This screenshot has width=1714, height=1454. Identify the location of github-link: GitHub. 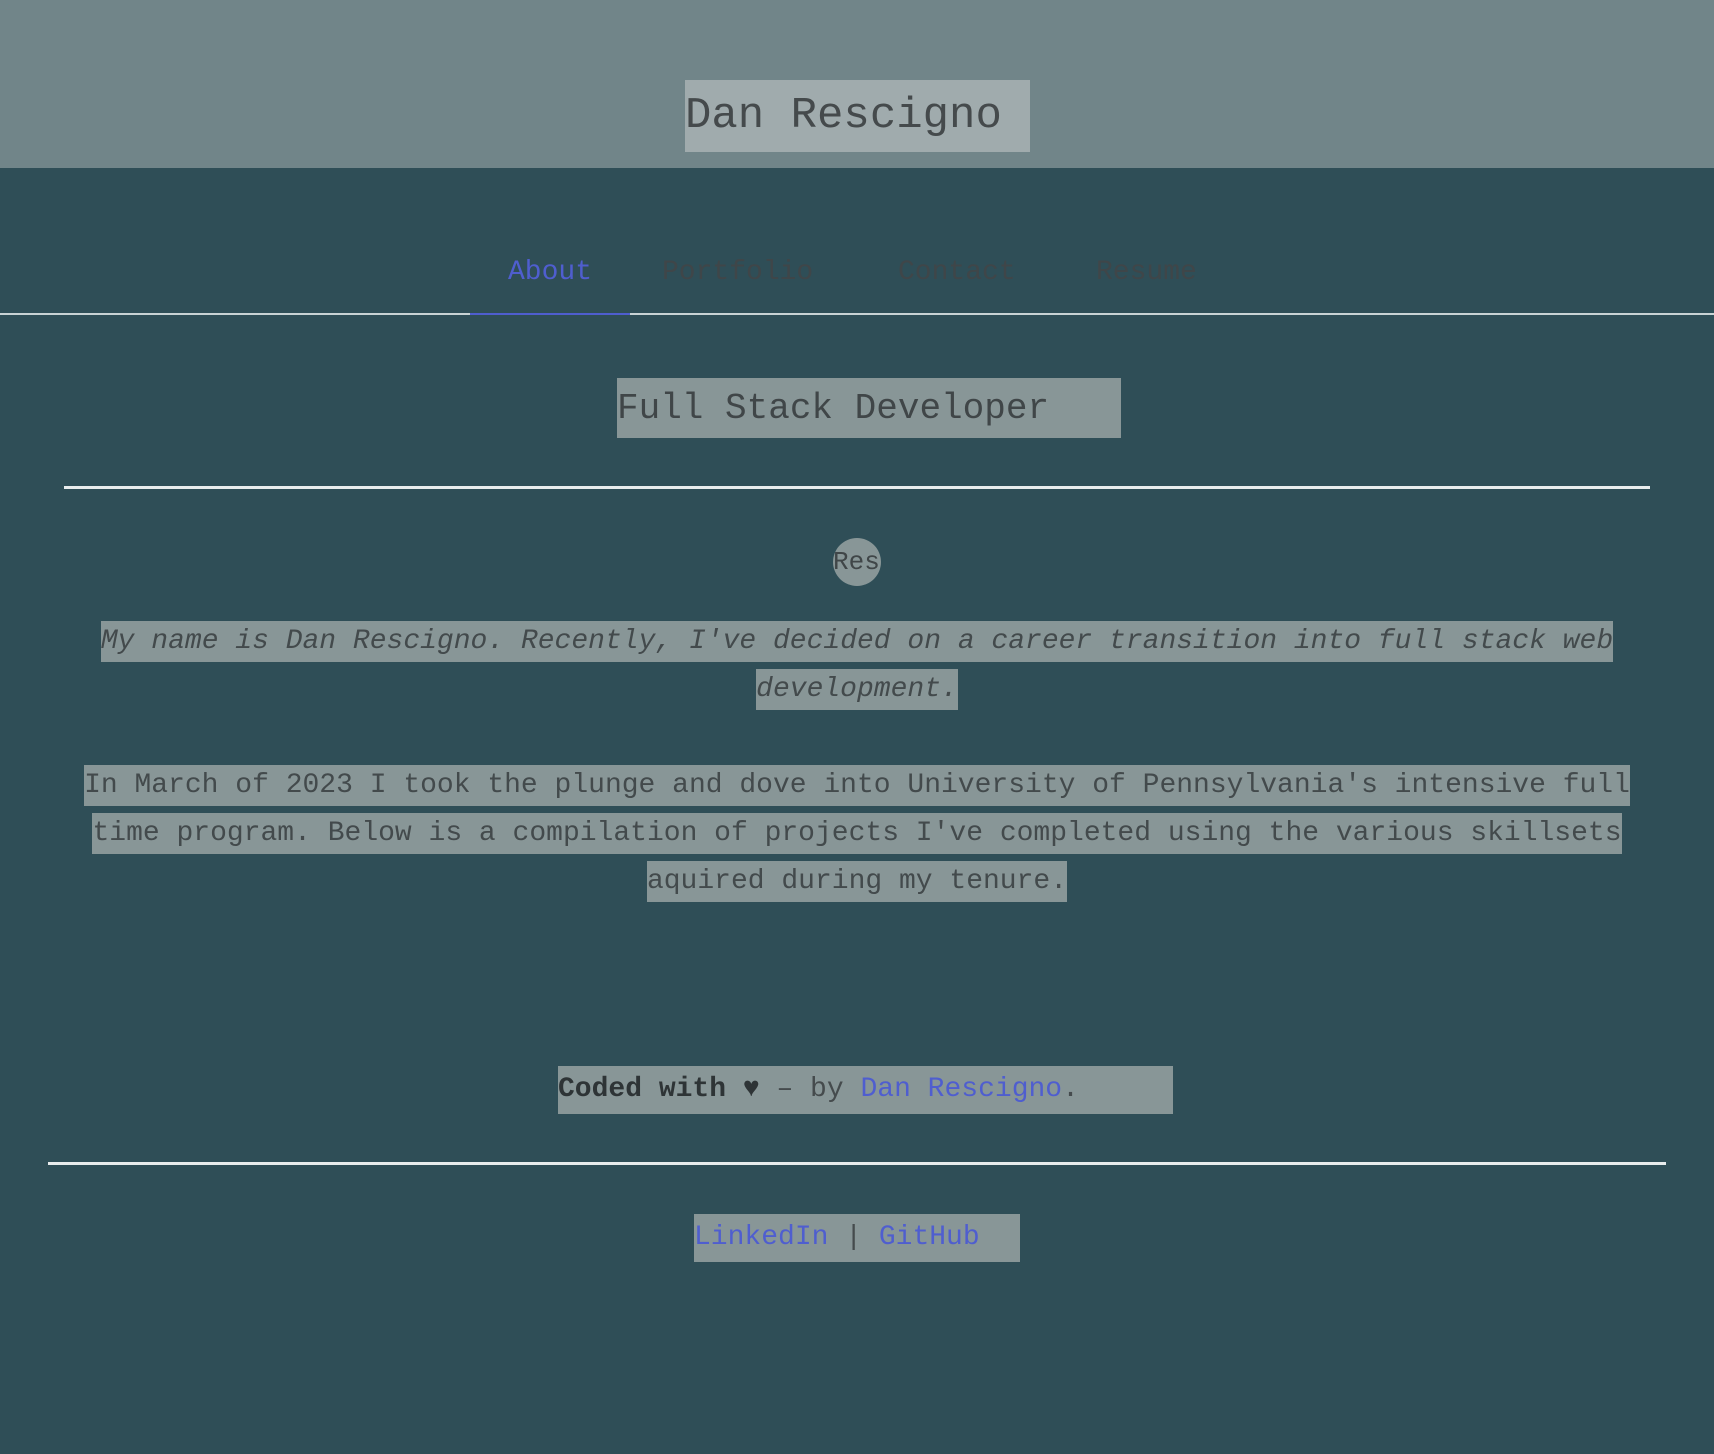
(929, 1237).